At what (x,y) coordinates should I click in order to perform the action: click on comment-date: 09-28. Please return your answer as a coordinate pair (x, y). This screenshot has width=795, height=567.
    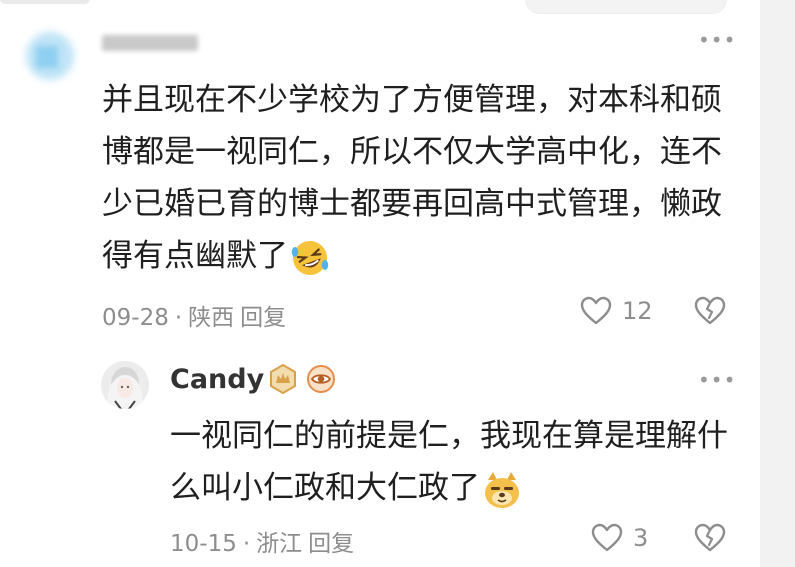
    Looking at the image, I should click on (135, 318).